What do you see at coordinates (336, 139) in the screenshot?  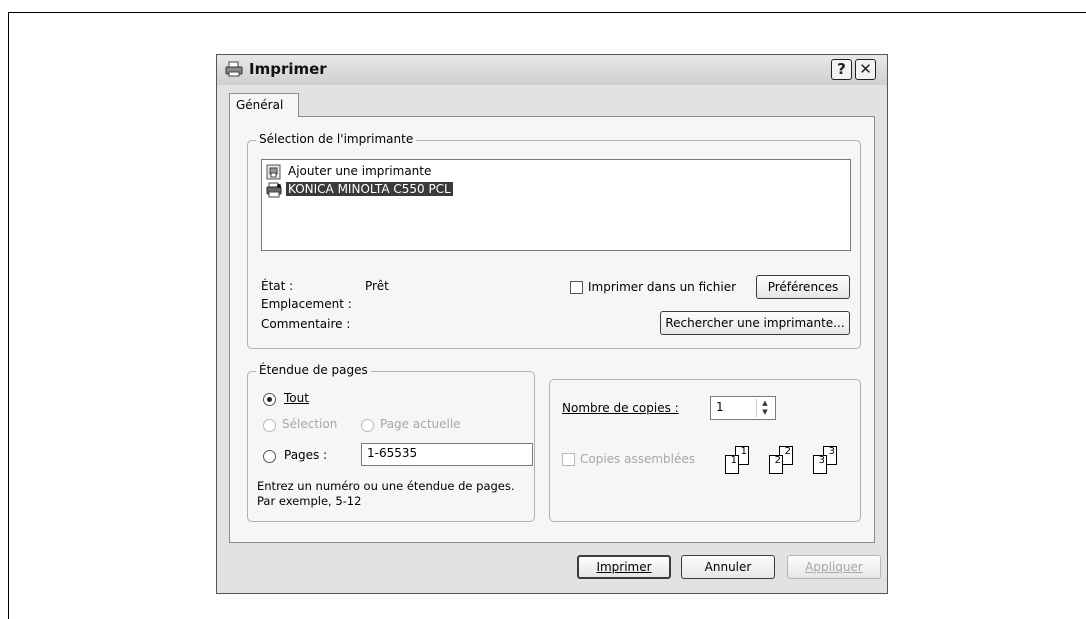 I see `printer-selection-label: Sélection de l'imprimante` at bounding box center [336, 139].